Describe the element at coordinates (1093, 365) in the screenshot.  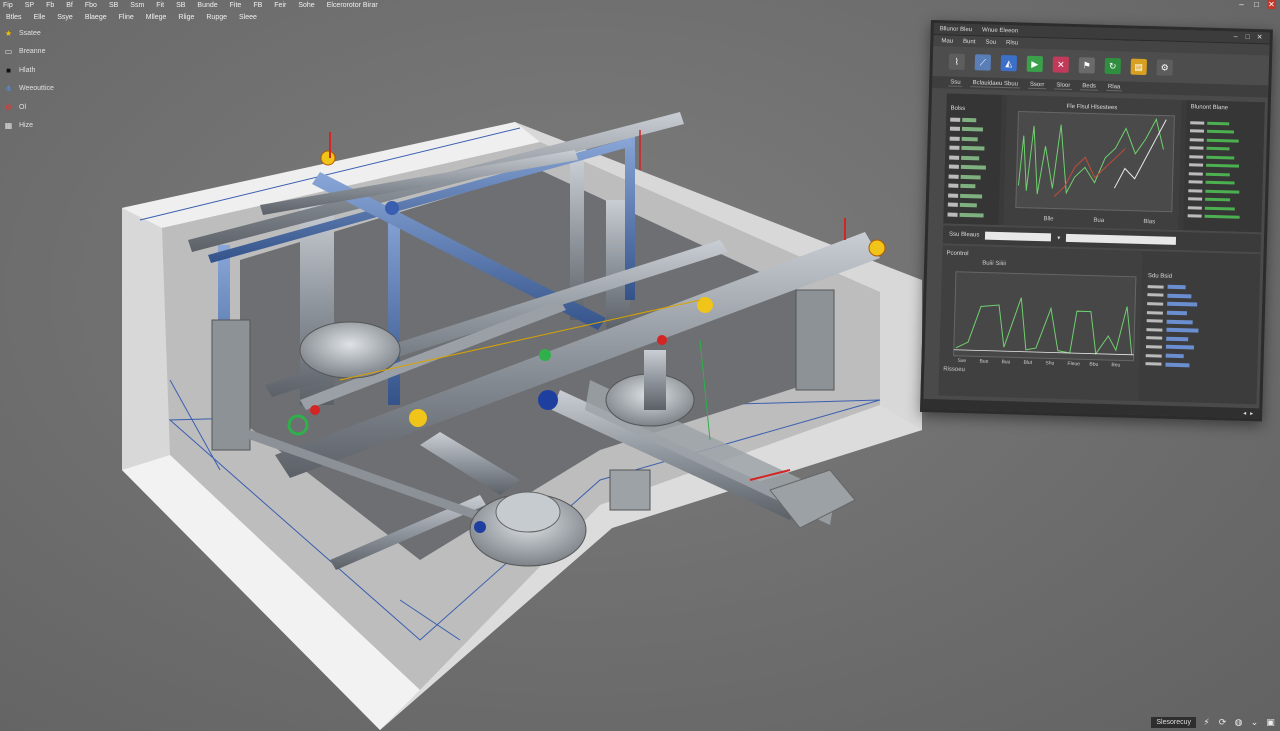
I see `chart2-x-label-6: Bbu` at that location.